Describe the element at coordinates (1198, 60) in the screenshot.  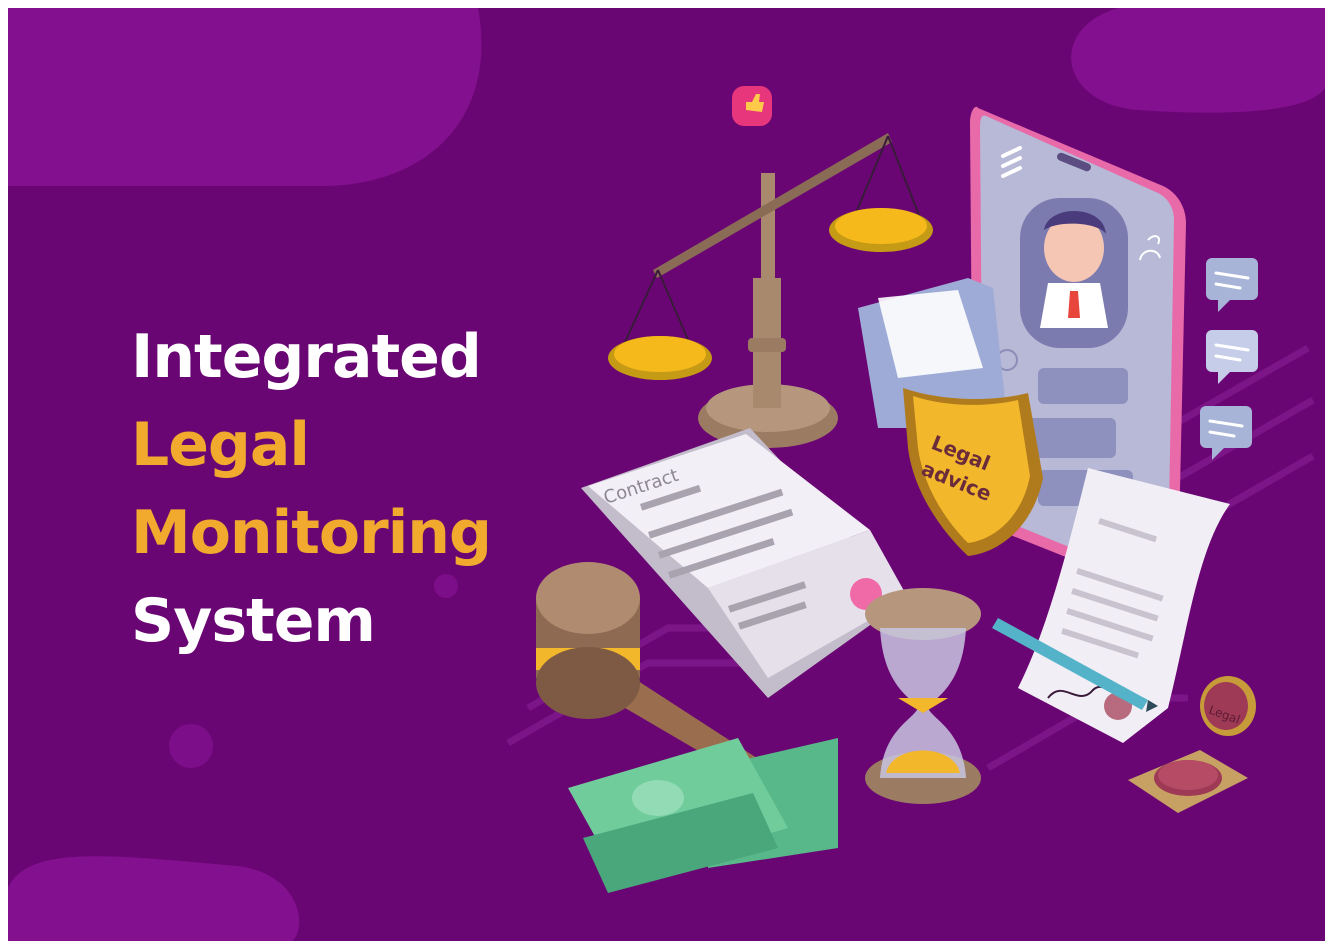
I see `corner-blob-top-right` at that location.